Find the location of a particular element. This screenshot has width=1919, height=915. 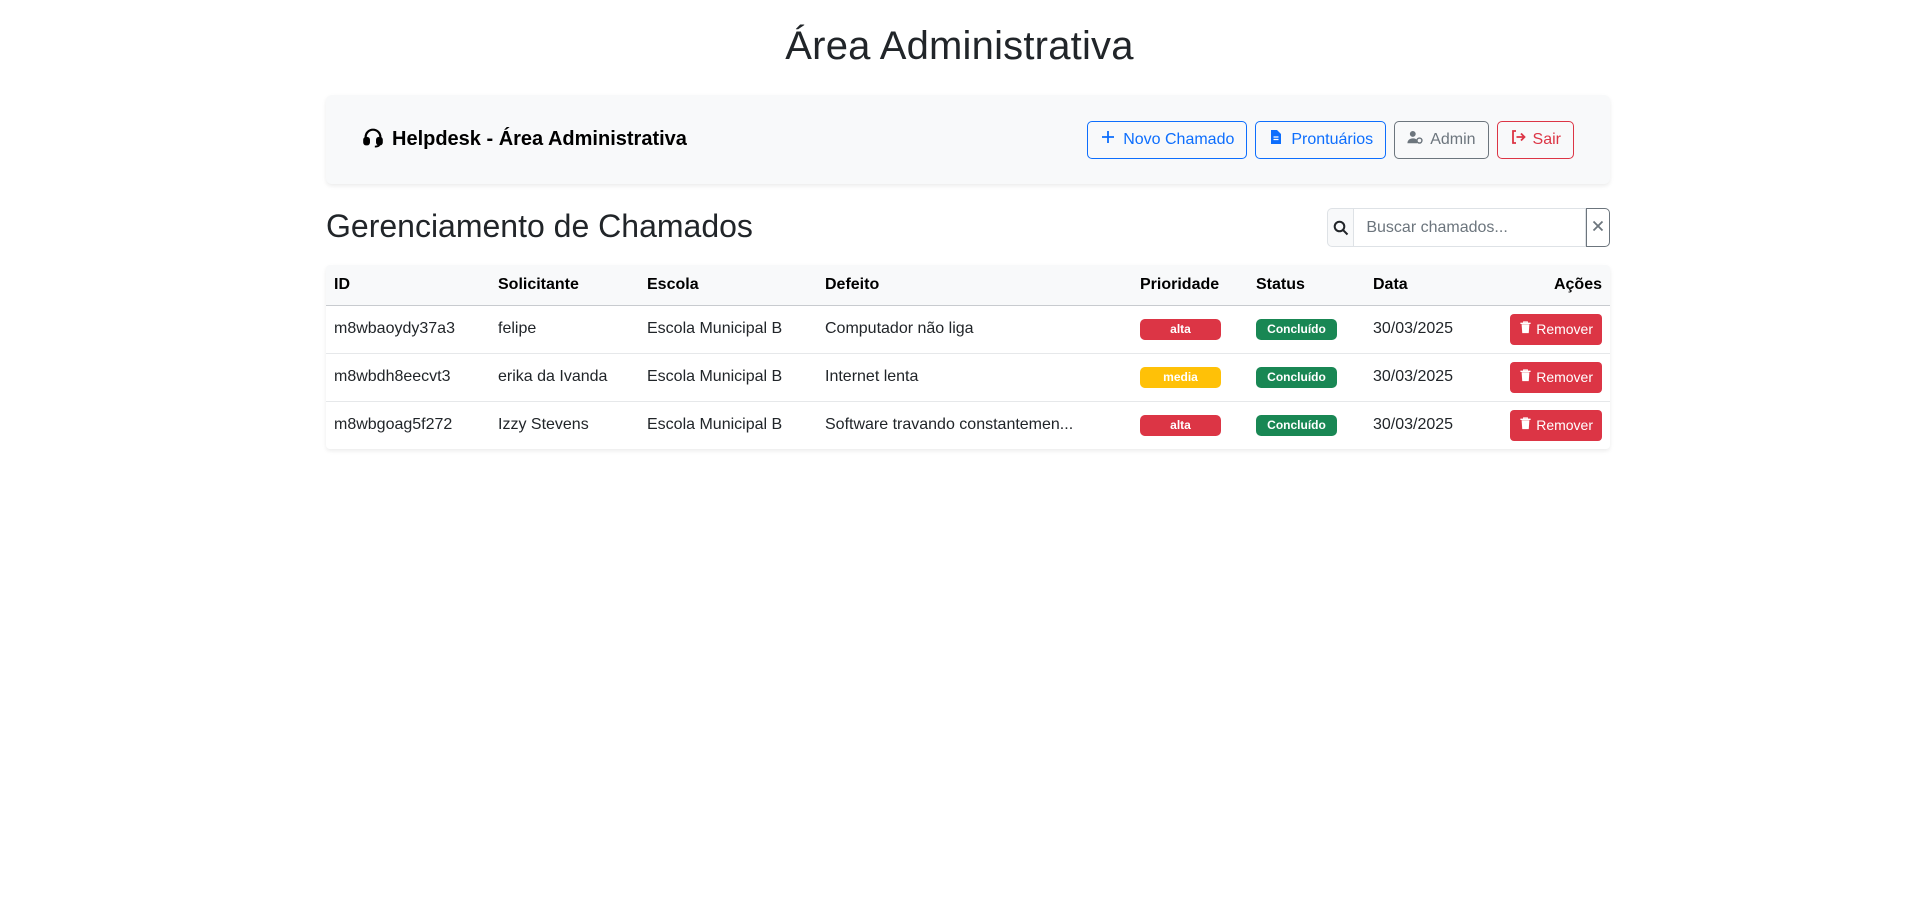

navbar-actions: Novo Chamado Prontuários Admin Sair is located at coordinates (1330, 139).